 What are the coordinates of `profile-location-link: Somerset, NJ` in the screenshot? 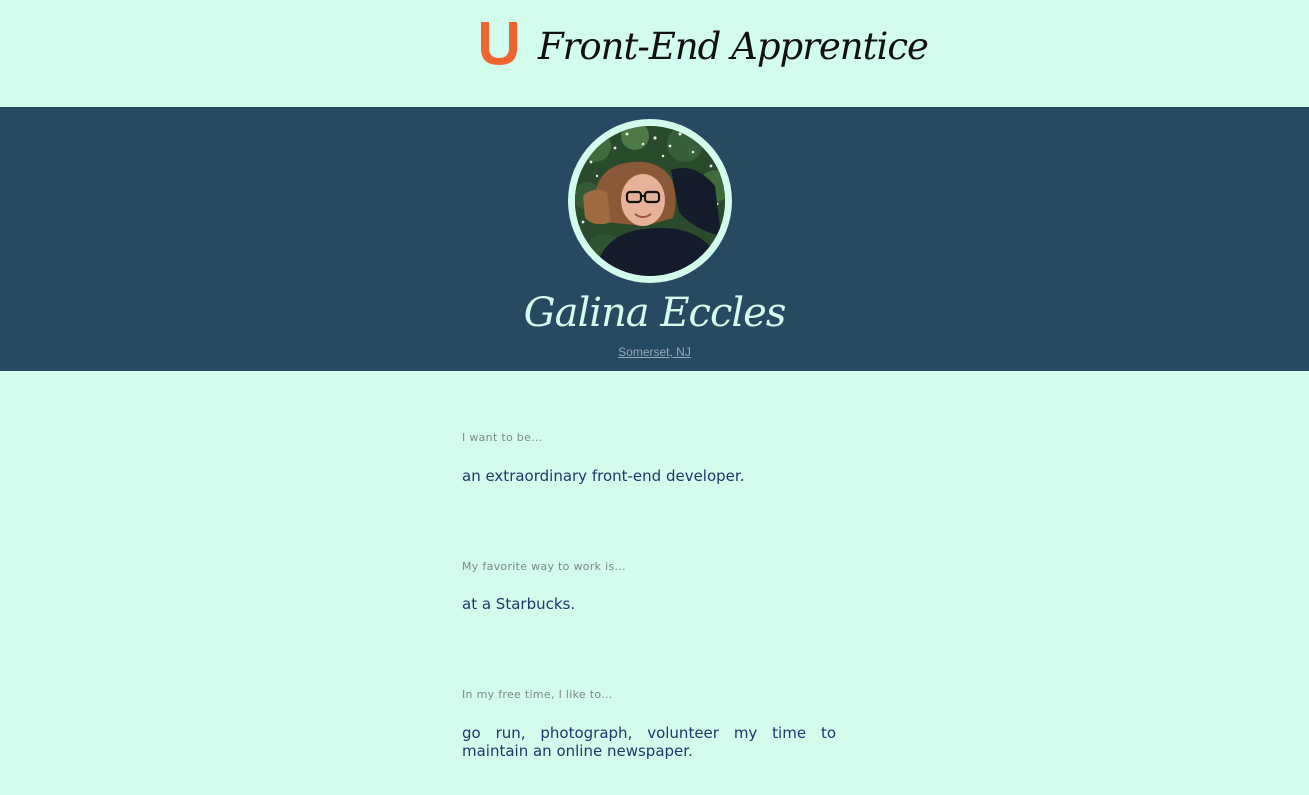 It's located at (654, 352).